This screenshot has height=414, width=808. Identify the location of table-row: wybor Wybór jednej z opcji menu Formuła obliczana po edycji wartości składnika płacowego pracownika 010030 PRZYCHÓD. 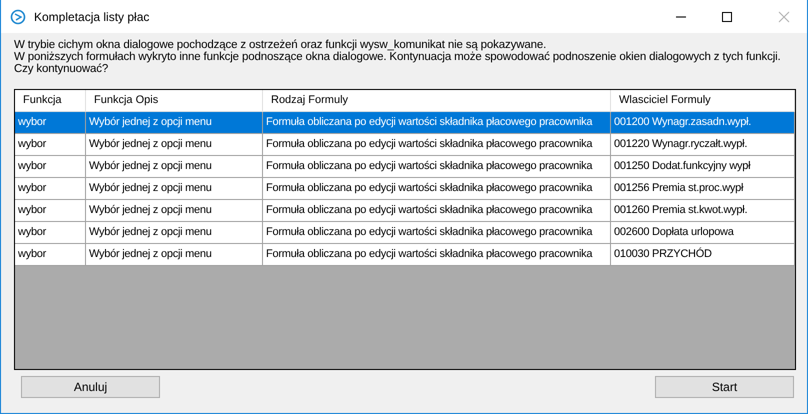
(405, 255).